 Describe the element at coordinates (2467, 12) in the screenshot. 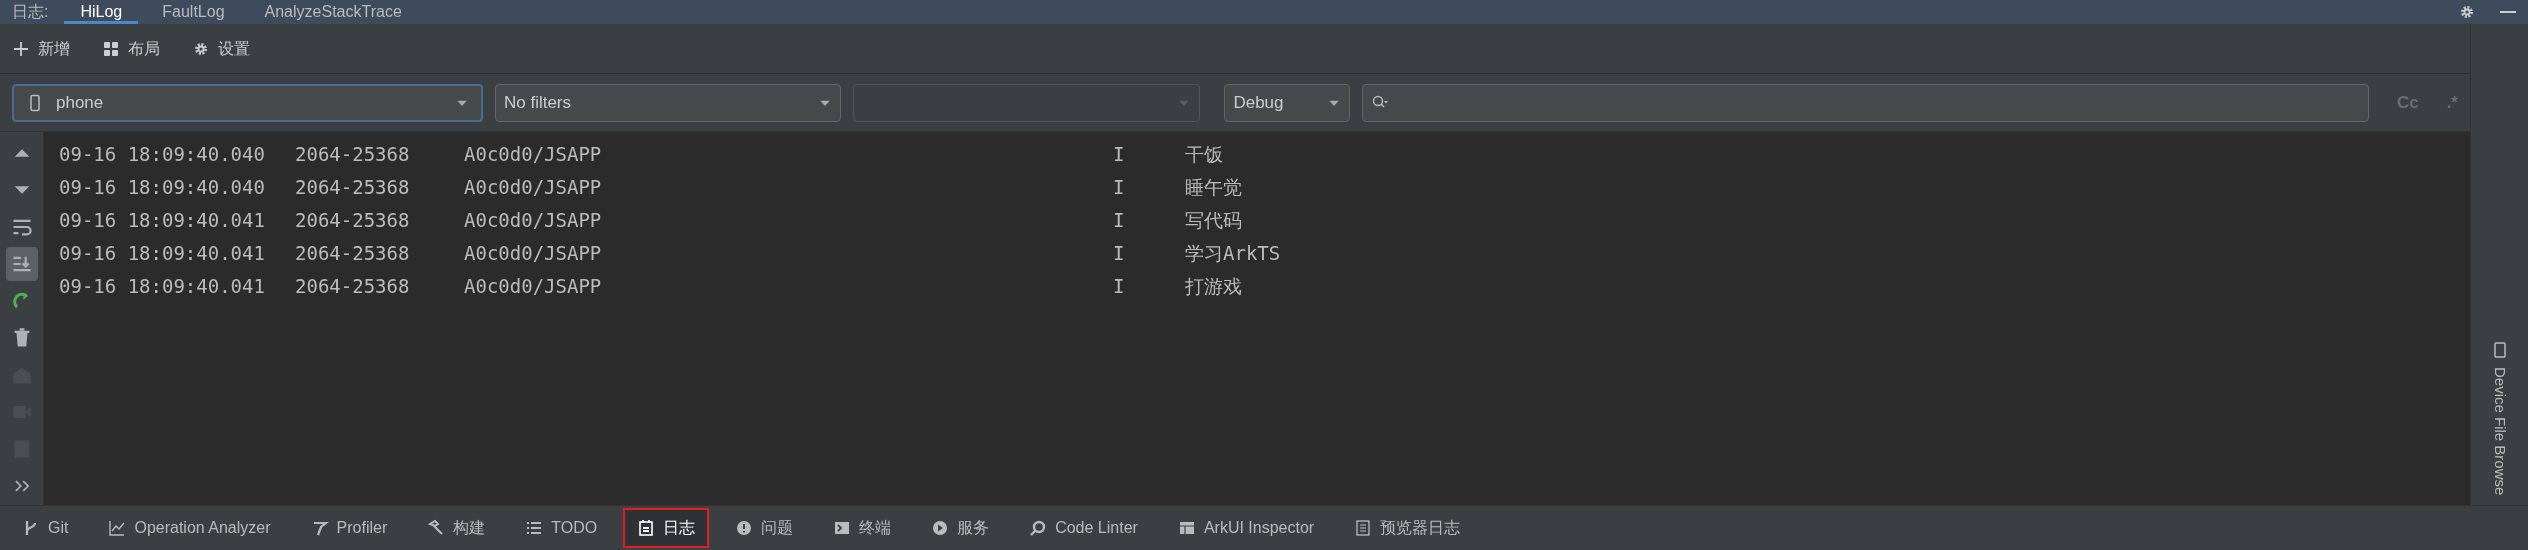

I see `settings-icon` at that location.